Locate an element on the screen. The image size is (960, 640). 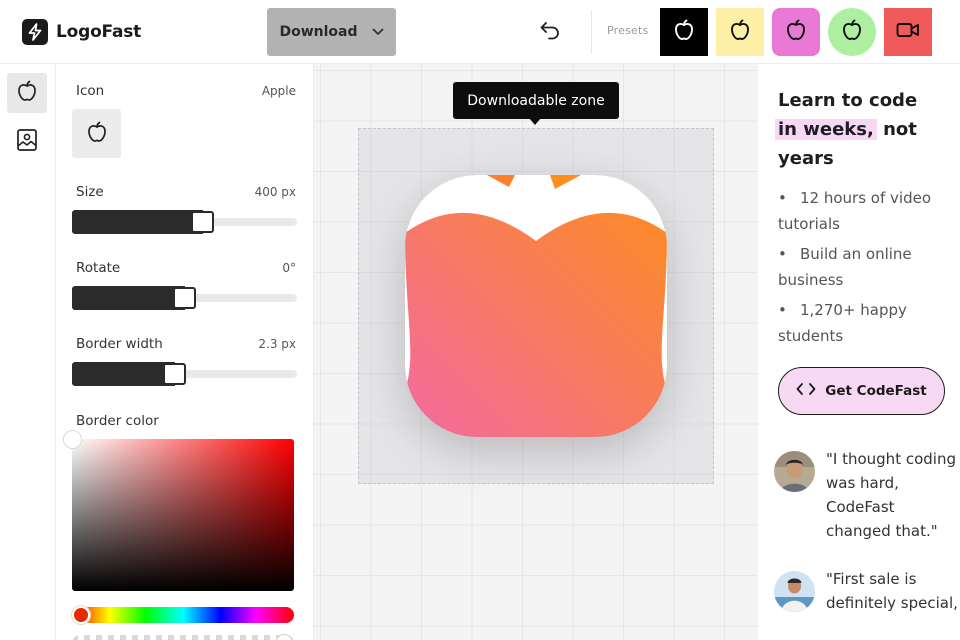
size-slider is located at coordinates (184, 222).